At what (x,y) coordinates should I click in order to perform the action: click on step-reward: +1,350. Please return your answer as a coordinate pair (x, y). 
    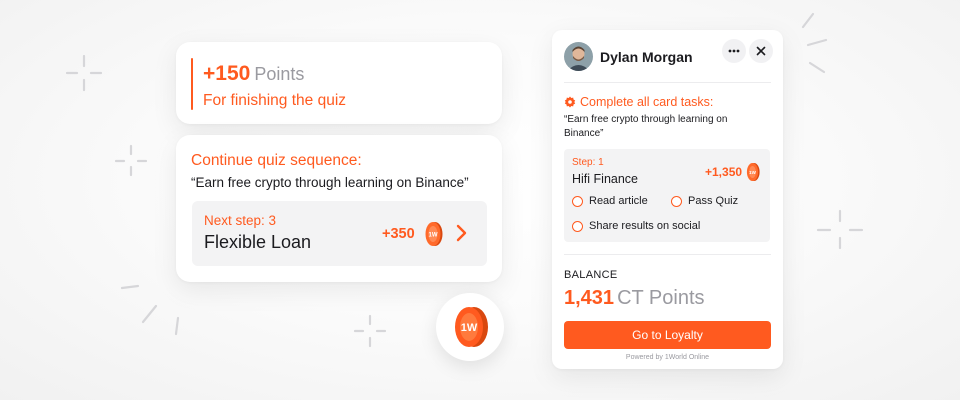
    Looking at the image, I should click on (724, 172).